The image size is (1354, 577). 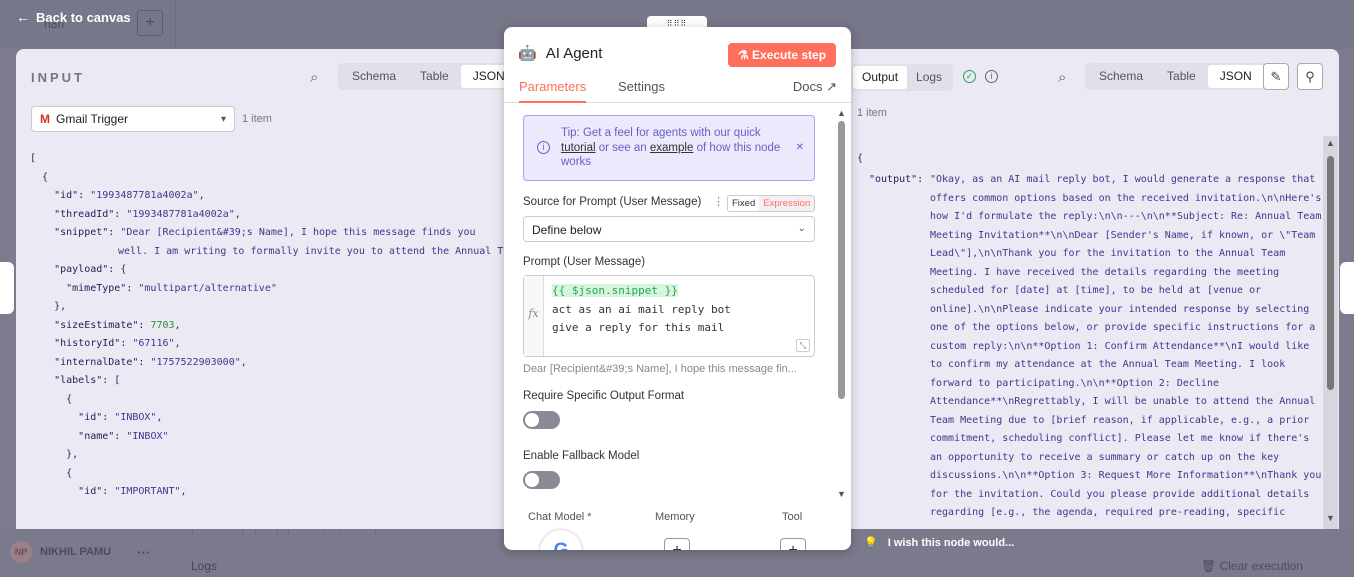 What do you see at coordinates (641, 86) in the screenshot?
I see `tab-settings: Settings` at bounding box center [641, 86].